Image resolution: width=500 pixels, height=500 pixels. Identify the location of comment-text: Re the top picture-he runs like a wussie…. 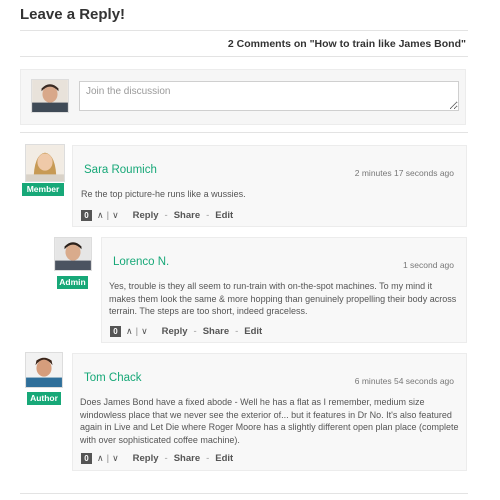
(163, 194).